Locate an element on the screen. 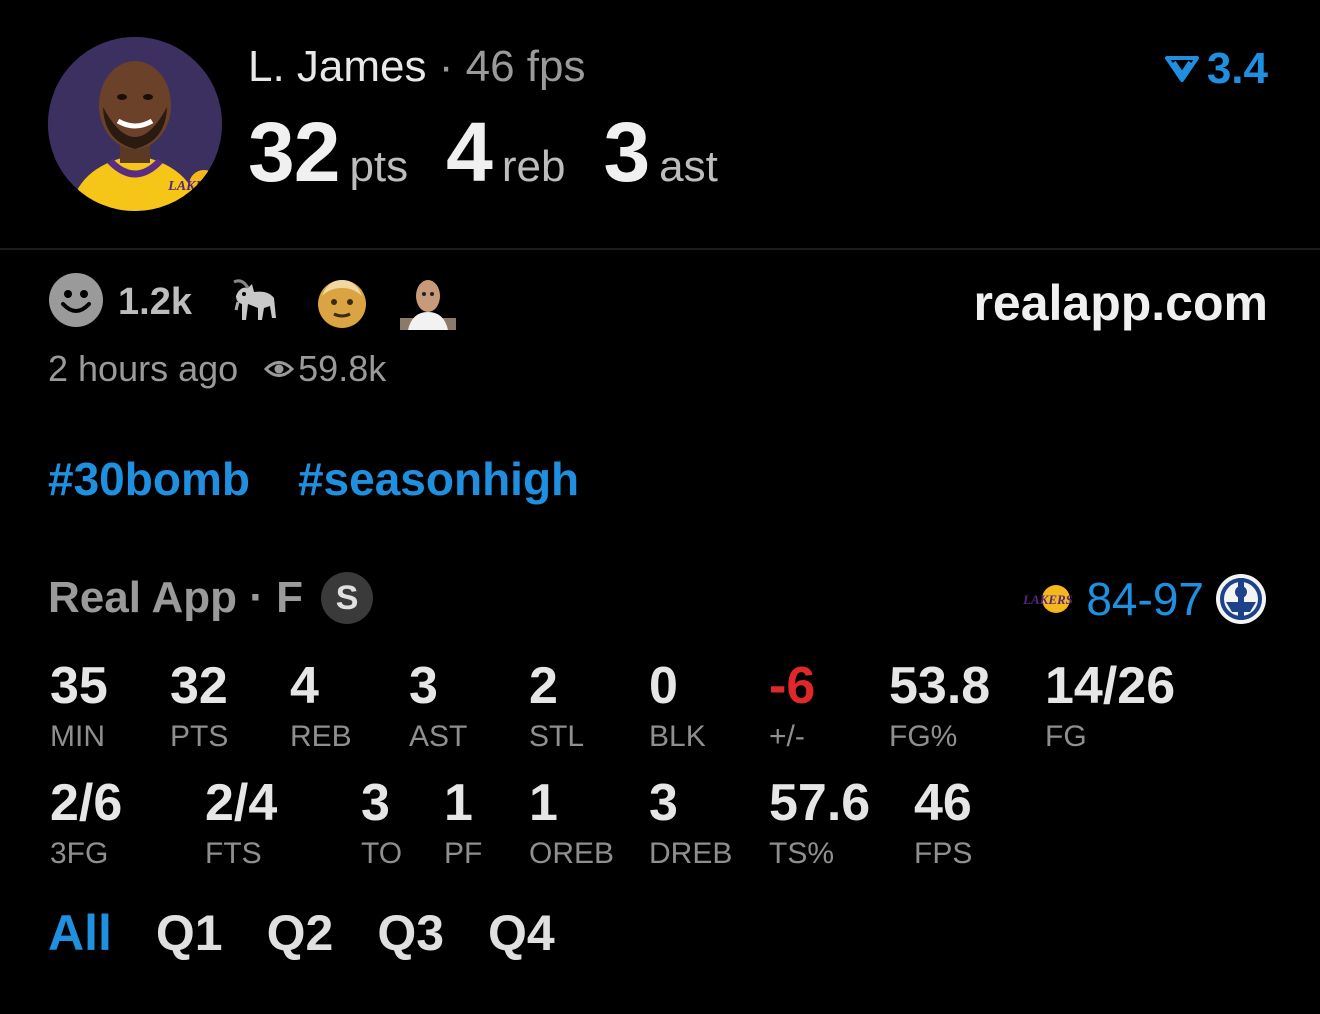  headline-stats: 32 pts 4 reb 3 ast is located at coordinates (502, 152).